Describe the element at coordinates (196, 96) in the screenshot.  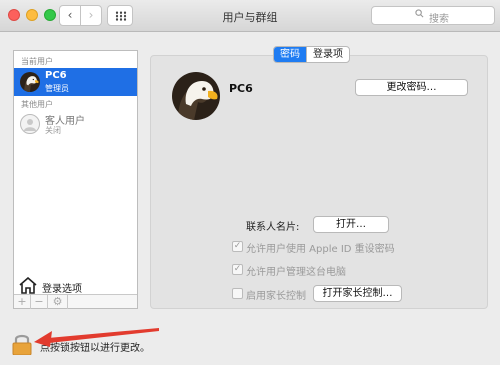
I see `eagle-user-picture-icon` at that location.